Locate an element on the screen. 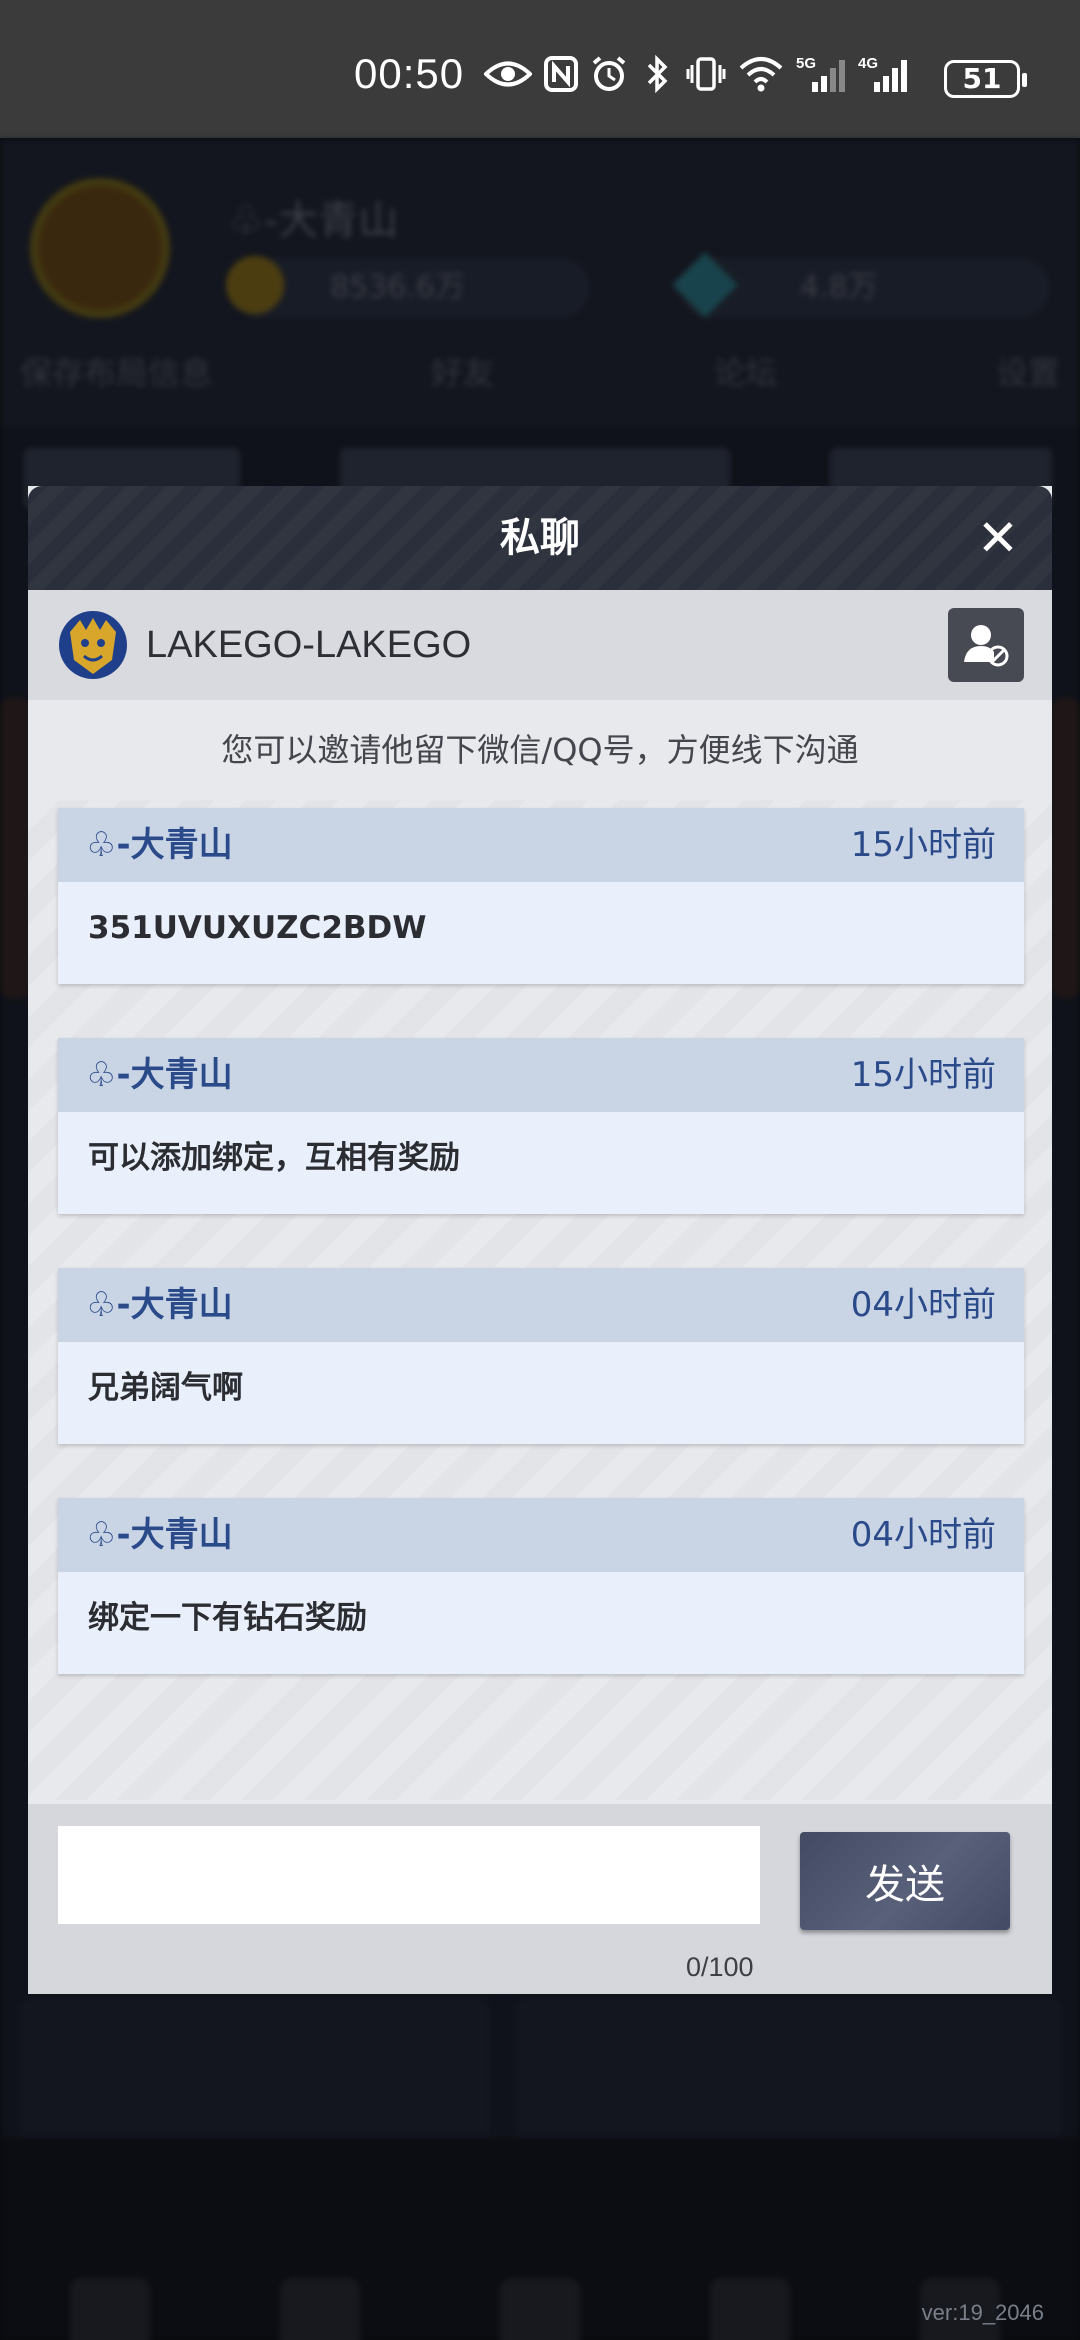 The height and width of the screenshot is (2340, 1080). close-icon: ✕ is located at coordinates (998, 538).